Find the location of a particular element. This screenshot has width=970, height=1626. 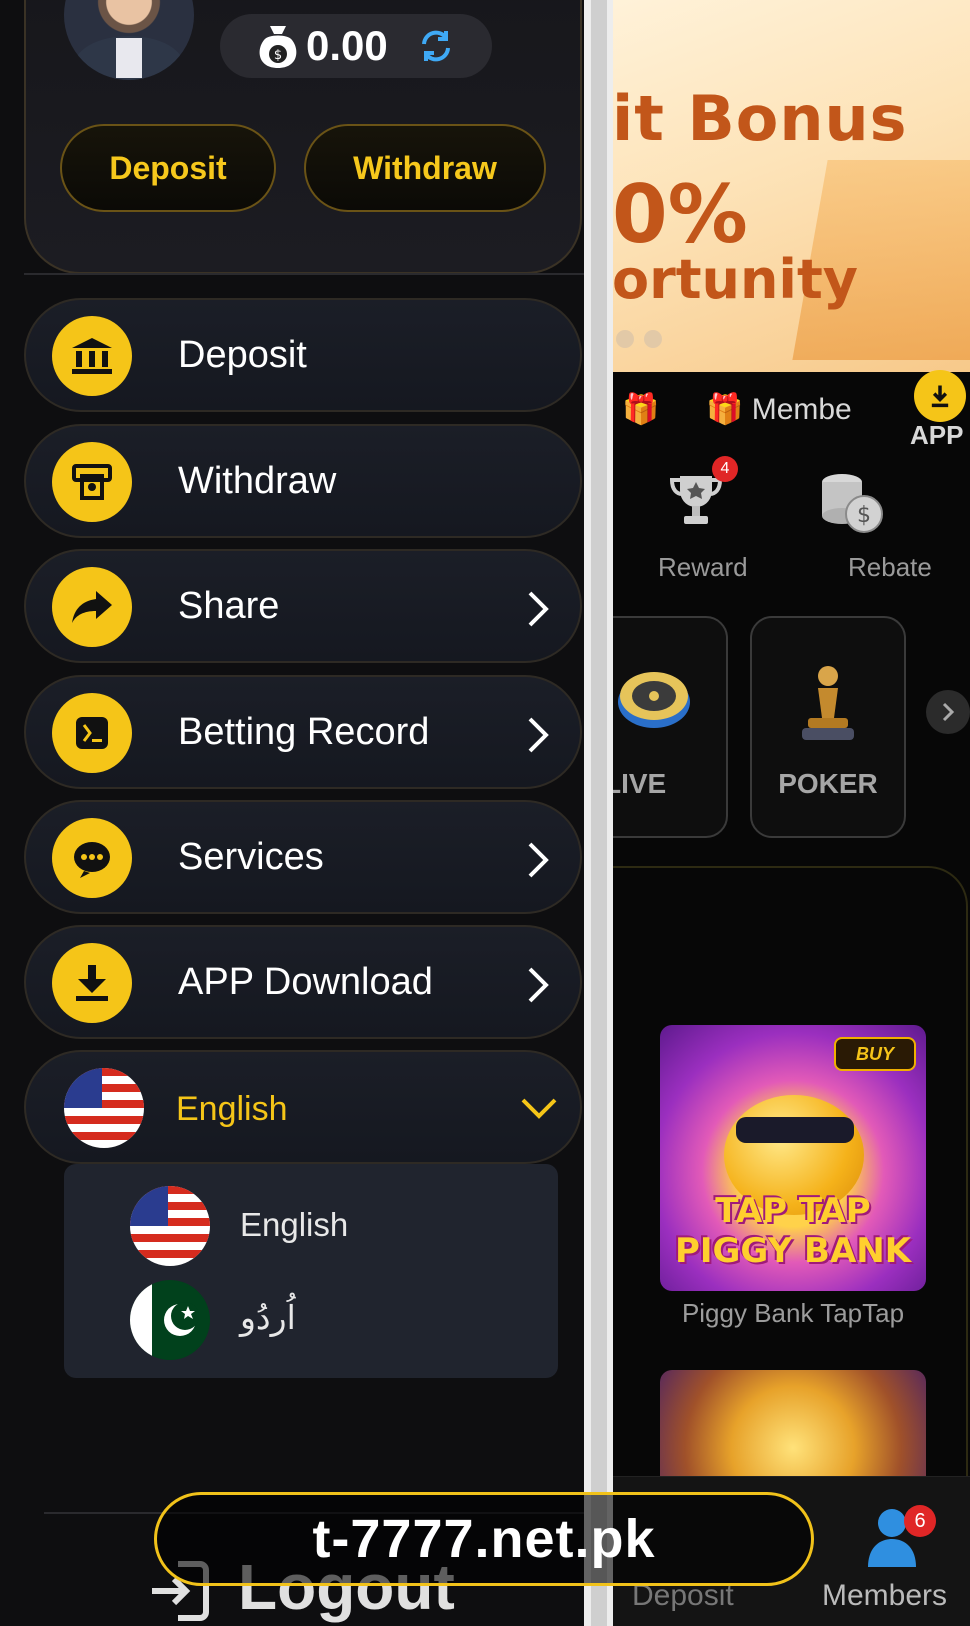

chevron-down-icon is located at coordinates (539, 1108).